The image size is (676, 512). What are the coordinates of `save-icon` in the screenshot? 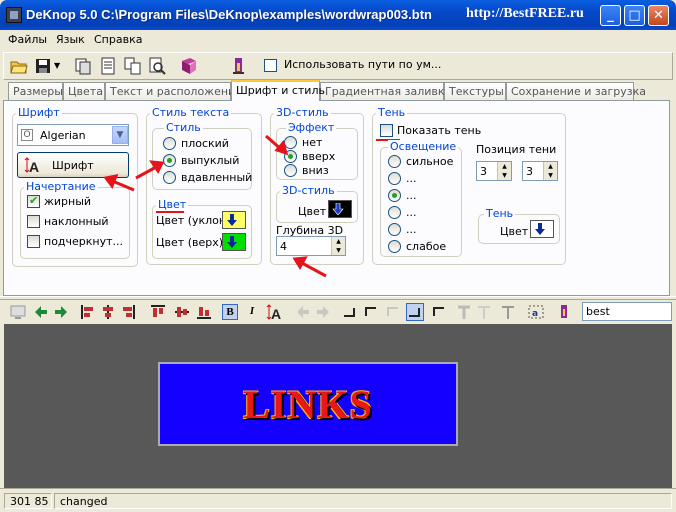 It's located at (43, 66).